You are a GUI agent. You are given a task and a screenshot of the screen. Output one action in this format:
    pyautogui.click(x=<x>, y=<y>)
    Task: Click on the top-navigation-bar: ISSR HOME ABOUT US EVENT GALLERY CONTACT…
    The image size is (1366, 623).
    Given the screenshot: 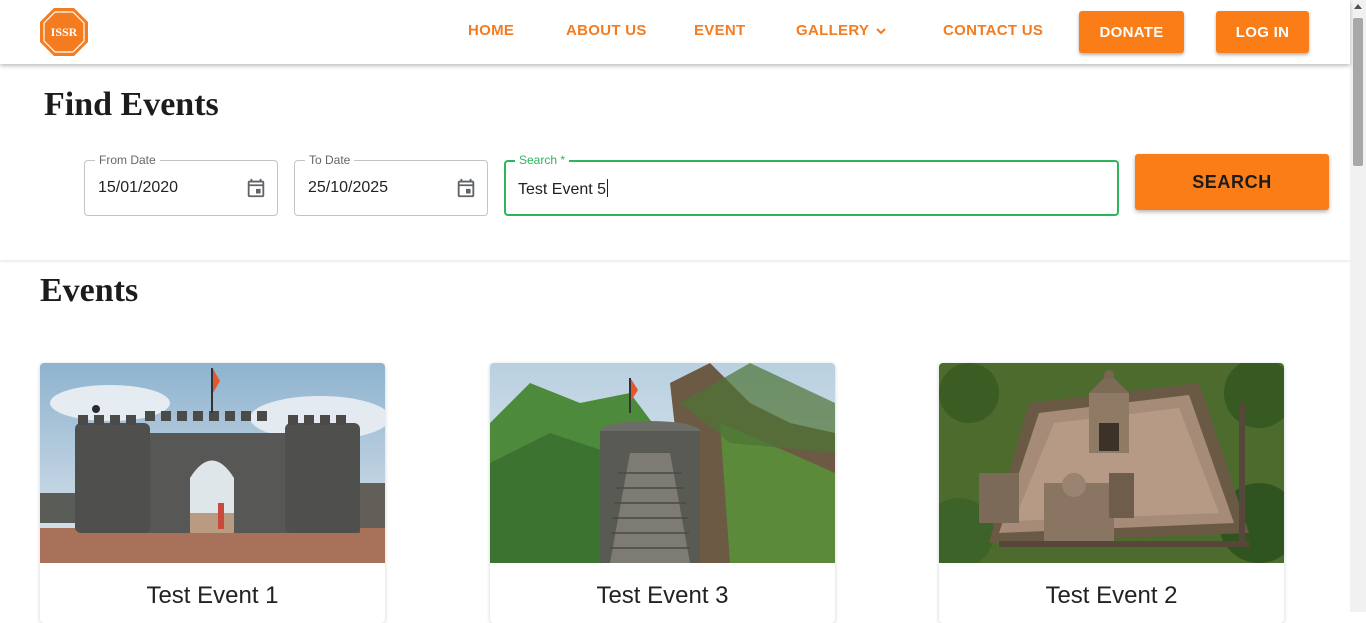 What is the action you would take?
    pyautogui.click(x=675, y=32)
    